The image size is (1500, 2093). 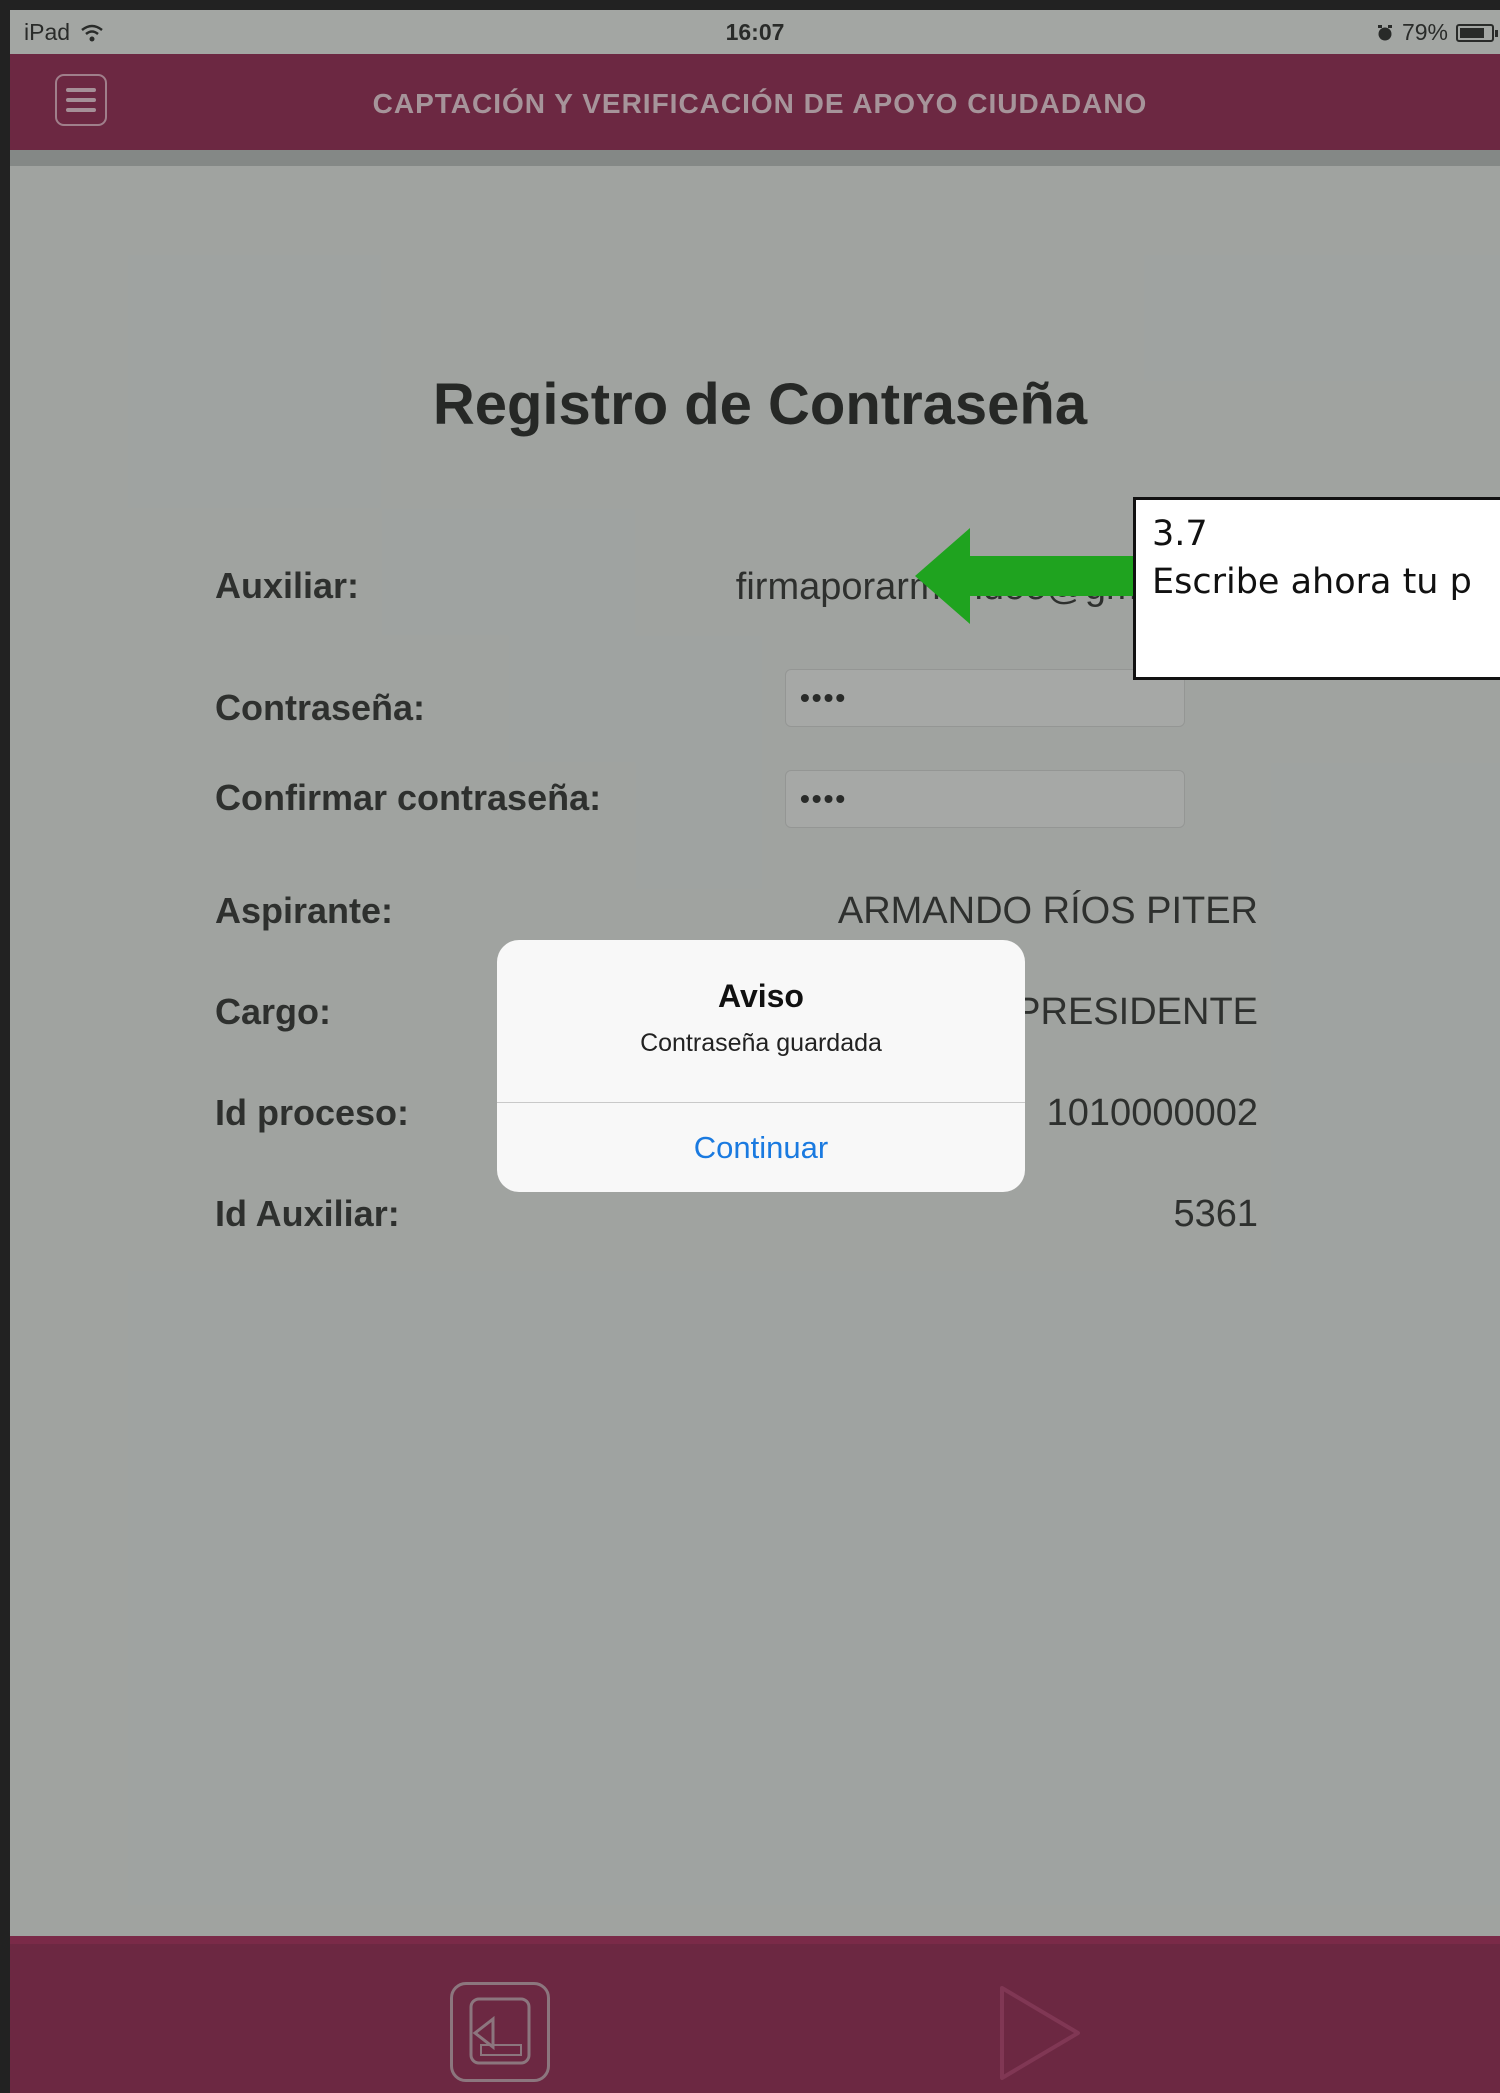 What do you see at coordinates (761, 1043) in the screenshot?
I see `alert-message: Contraseña guardada` at bounding box center [761, 1043].